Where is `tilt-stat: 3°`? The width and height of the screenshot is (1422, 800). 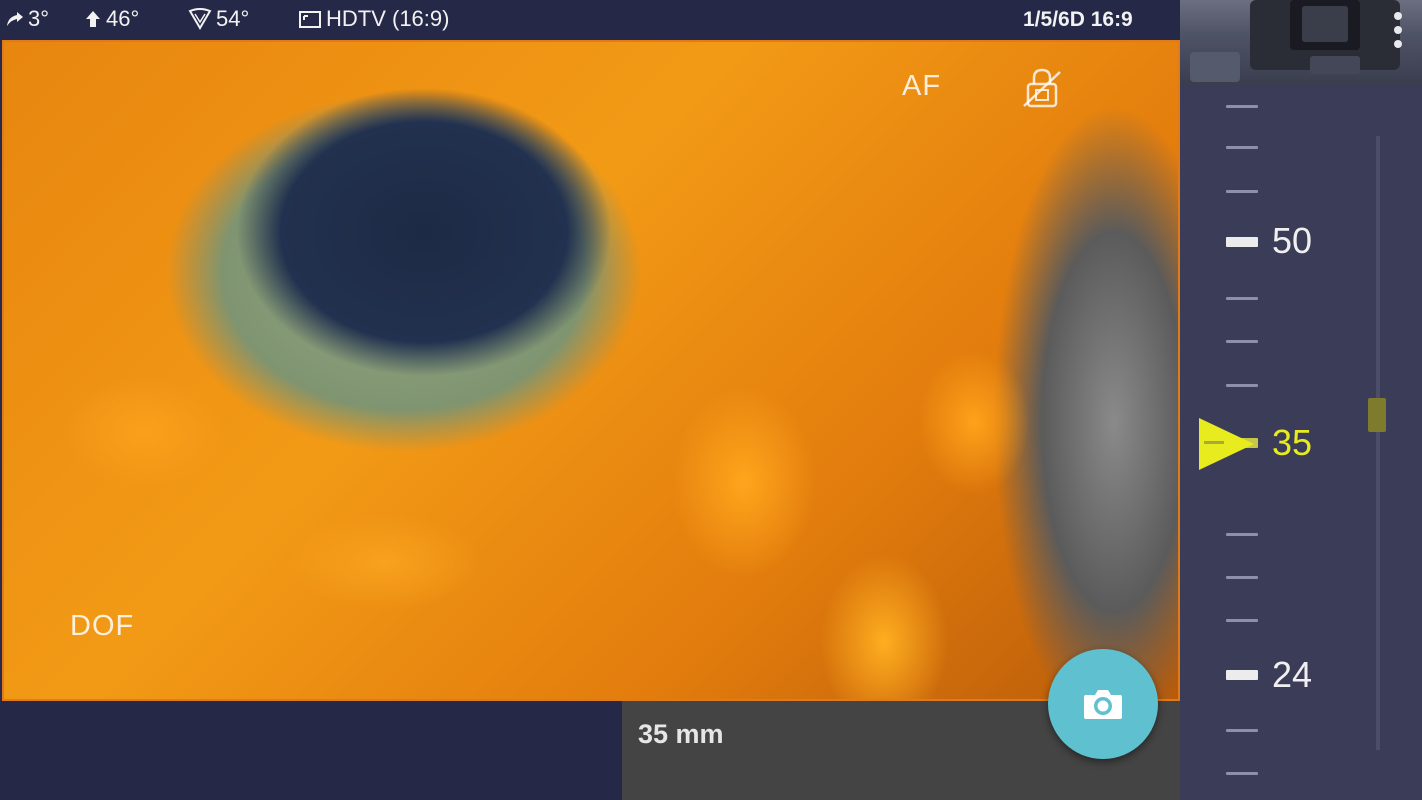
tilt-stat: 3° is located at coordinates (26, 19).